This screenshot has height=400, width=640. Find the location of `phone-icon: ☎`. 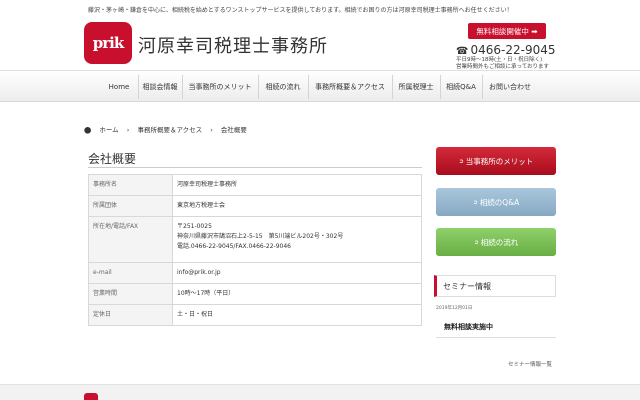

phone-icon: ☎ is located at coordinates (462, 51).